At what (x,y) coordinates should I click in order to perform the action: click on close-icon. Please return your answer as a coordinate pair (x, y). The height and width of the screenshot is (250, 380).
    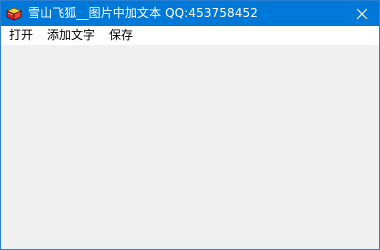
    Looking at the image, I should click on (362, 13).